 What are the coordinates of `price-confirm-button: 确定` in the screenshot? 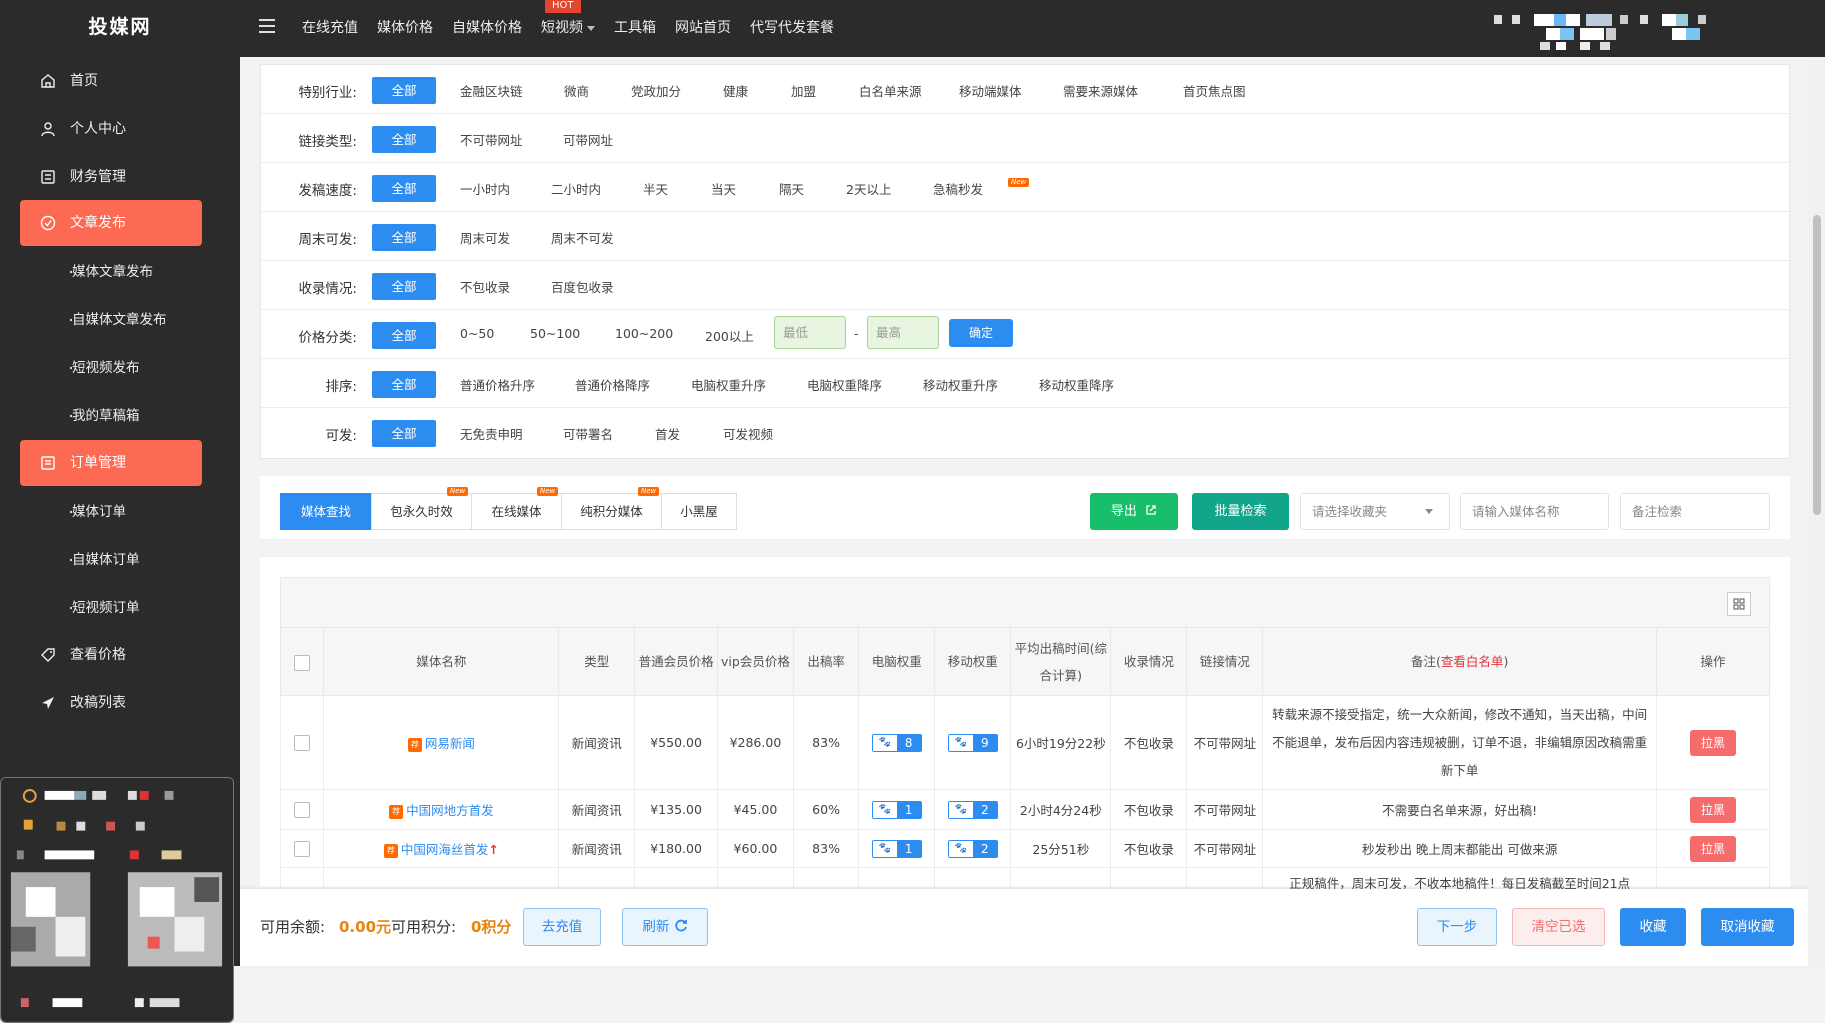 It's located at (981, 333).